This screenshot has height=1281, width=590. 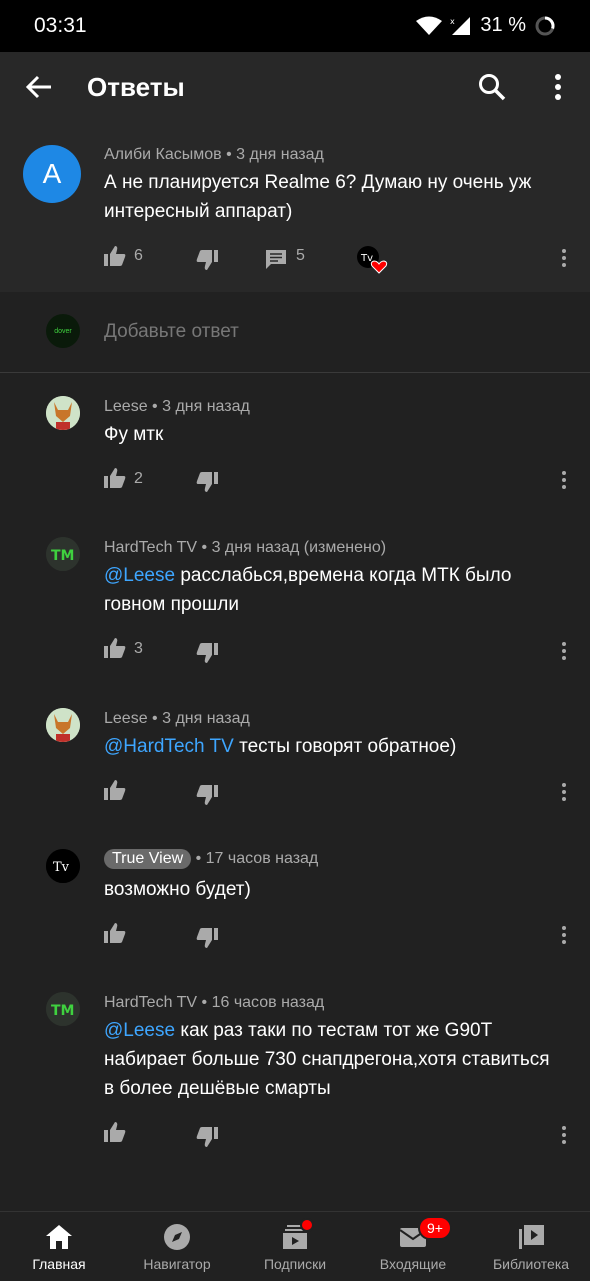 I want to click on comment-text: Фу мтк, so click(x=334, y=434).